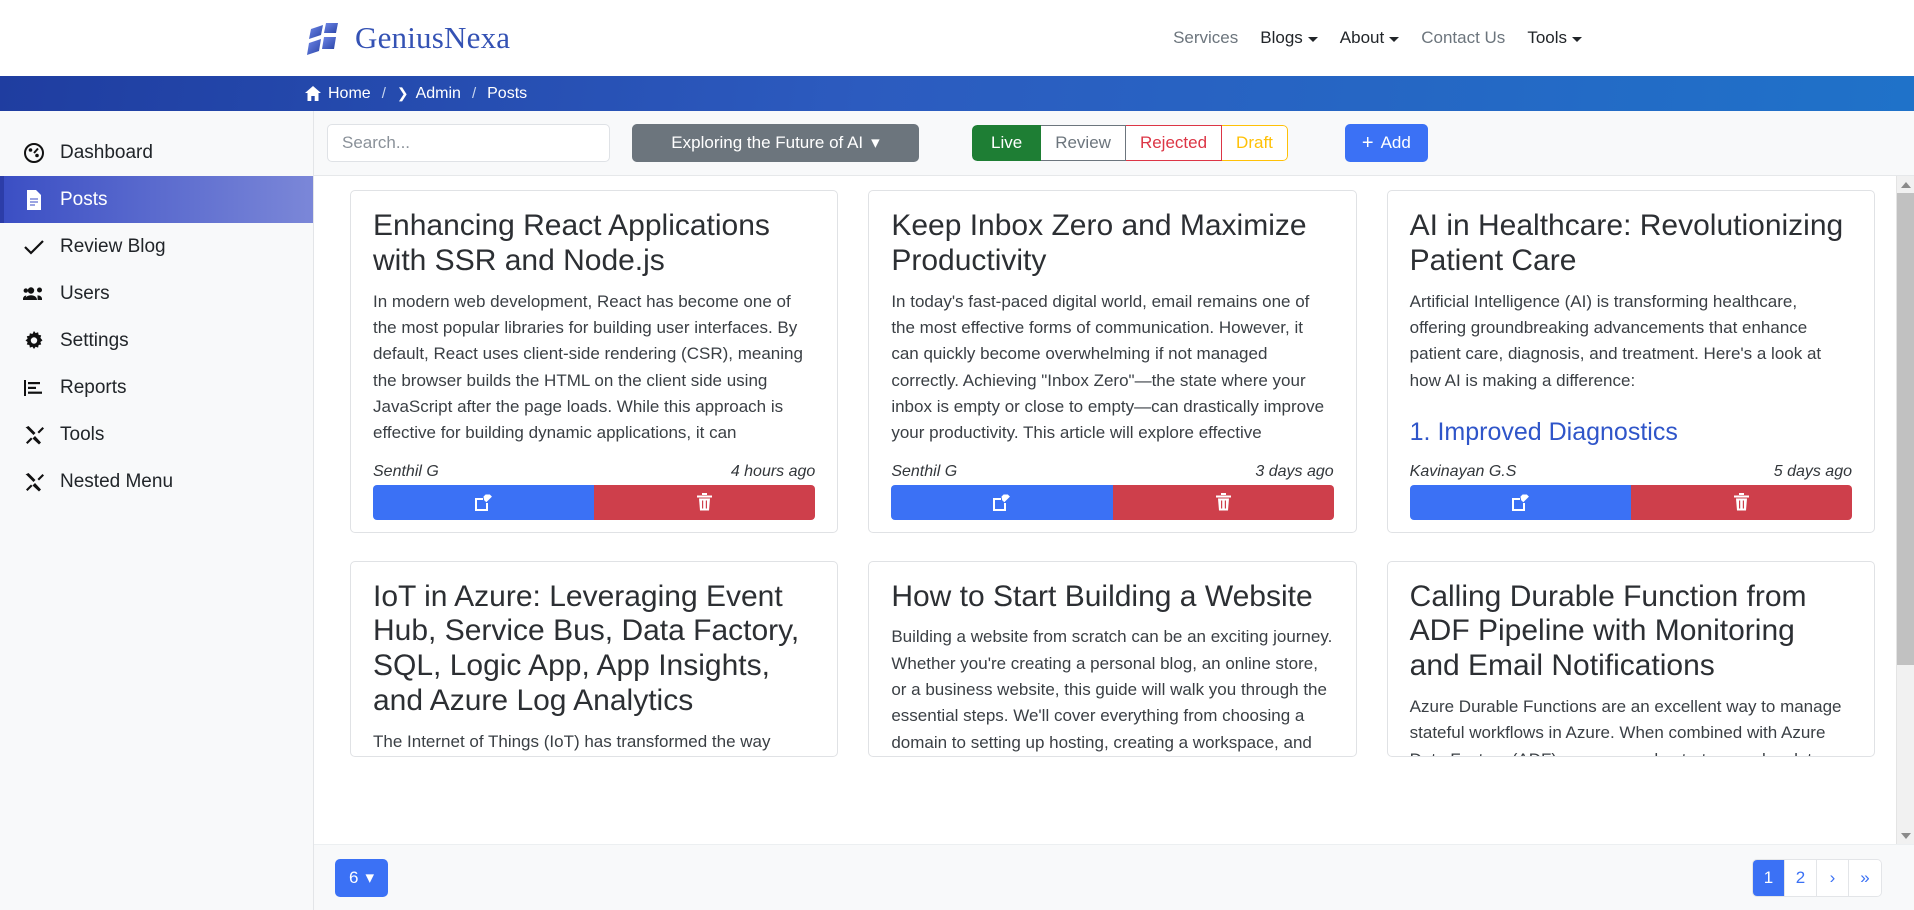 This screenshot has height=910, width=1914. What do you see at coordinates (1463, 471) in the screenshot?
I see `post-author: Kavinayan G.S` at bounding box center [1463, 471].